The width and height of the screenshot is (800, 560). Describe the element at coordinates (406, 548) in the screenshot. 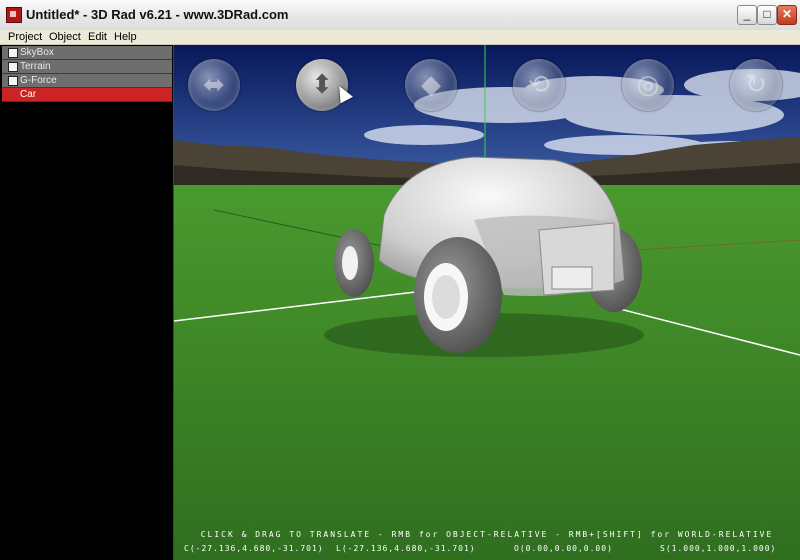

I see `location-coordinates: L(-27.136,4.680,-31.701)` at that location.